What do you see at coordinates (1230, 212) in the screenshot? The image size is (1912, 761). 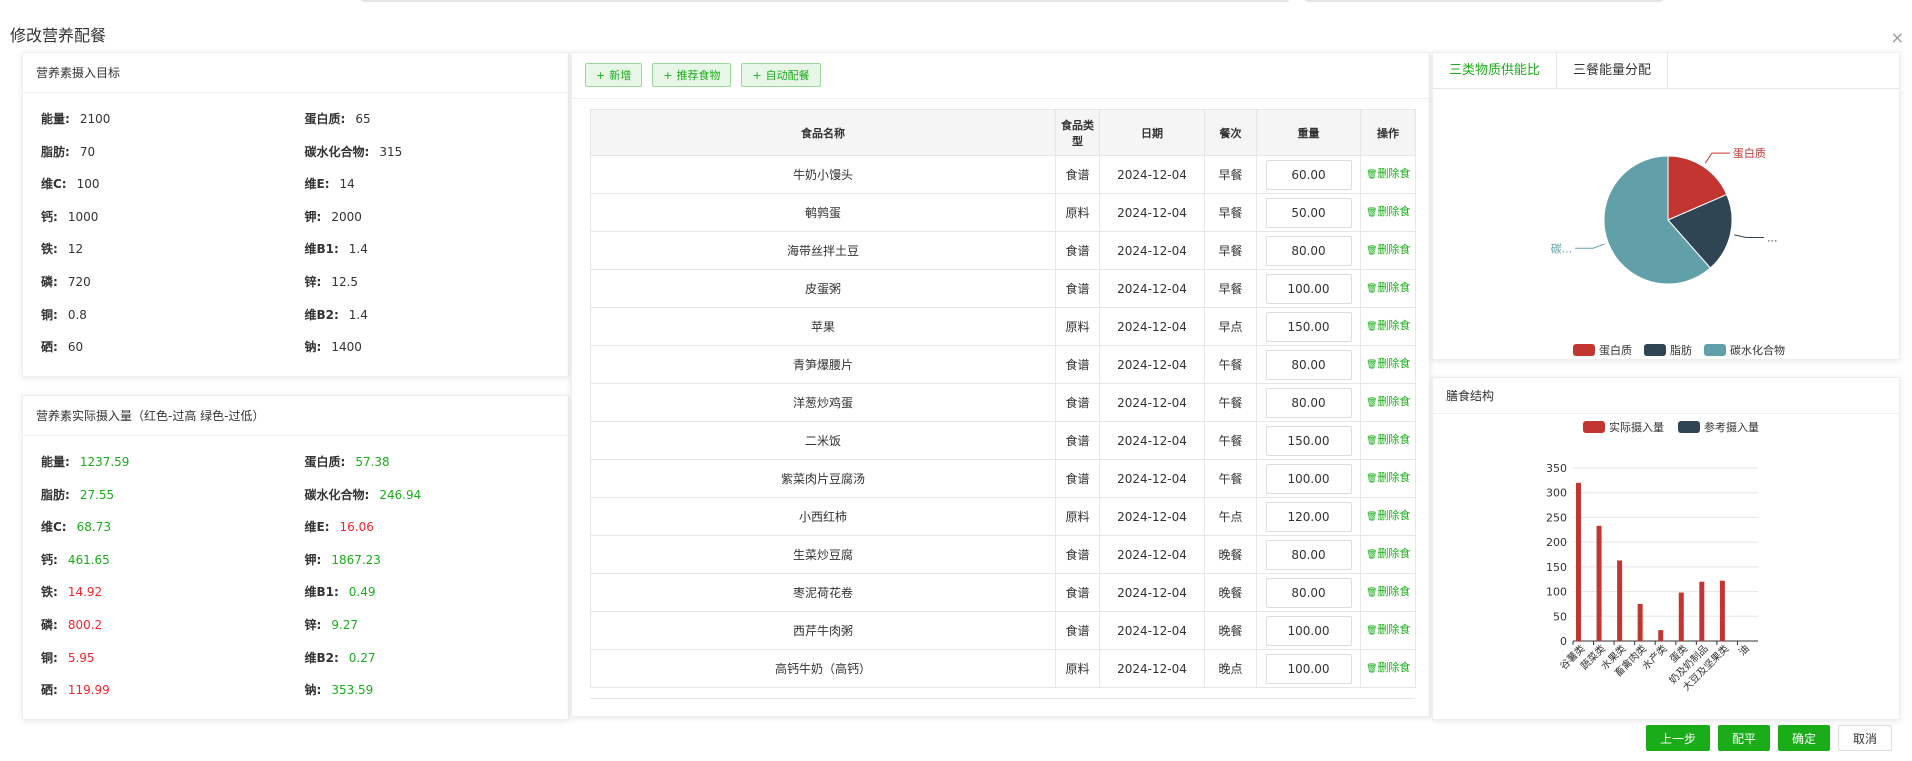 I see `meal-cell: 早餐` at bounding box center [1230, 212].